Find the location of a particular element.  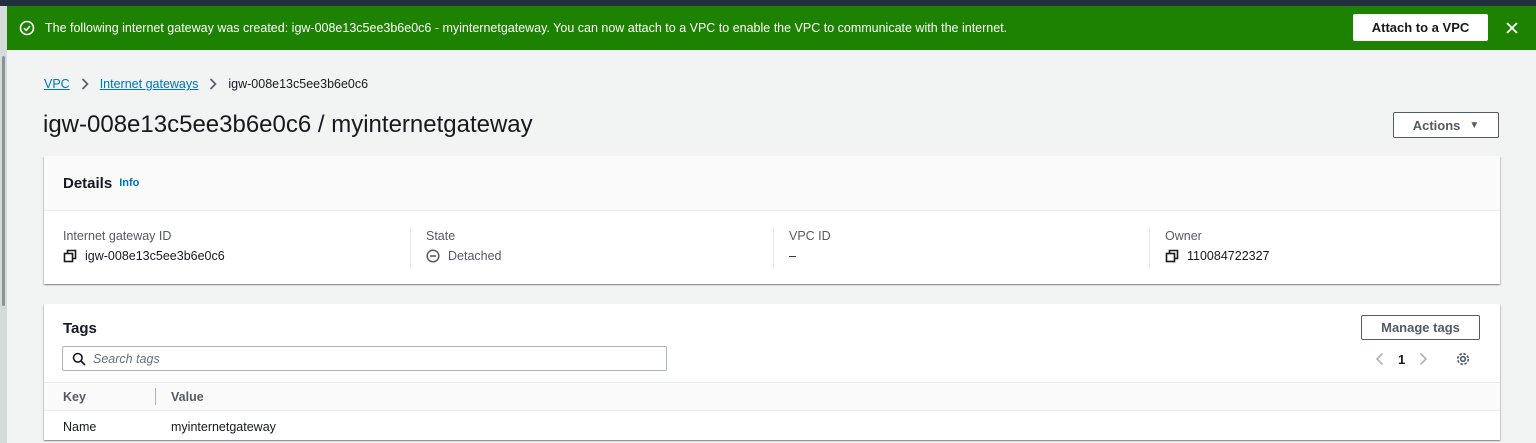

close-icon is located at coordinates (1512, 28).